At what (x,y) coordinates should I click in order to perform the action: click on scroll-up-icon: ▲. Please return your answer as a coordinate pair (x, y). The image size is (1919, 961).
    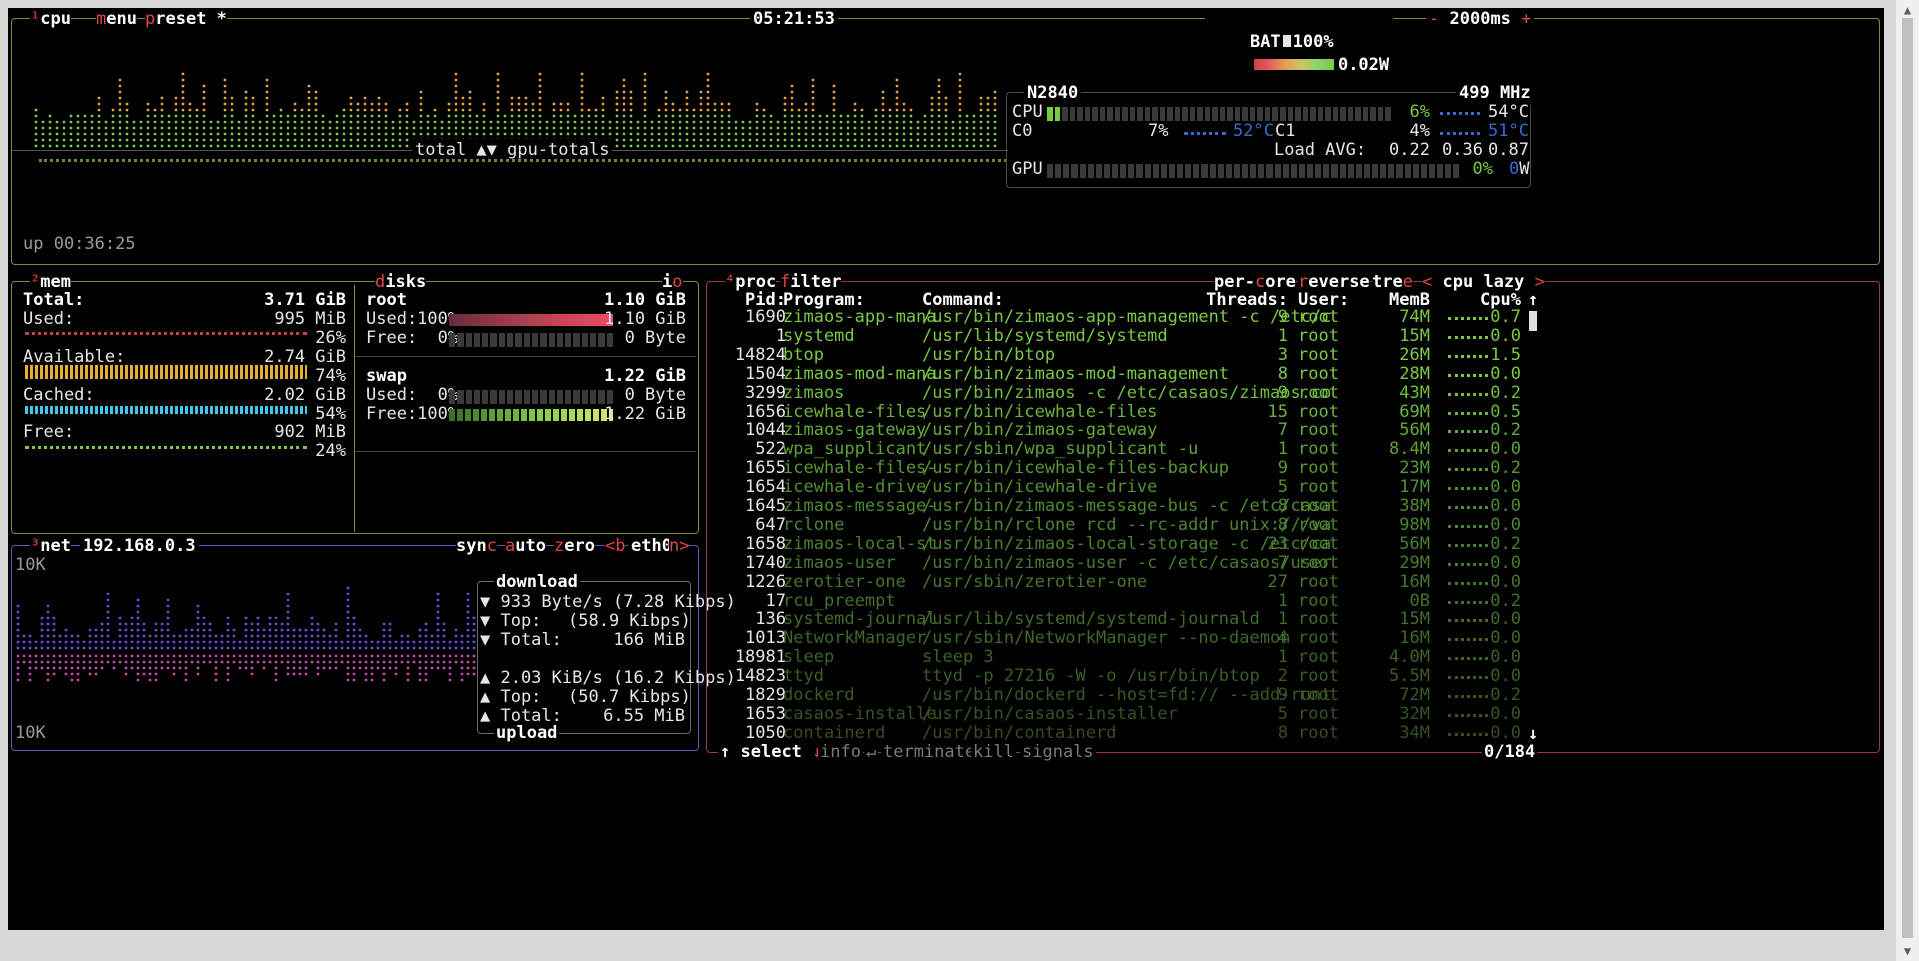
    Looking at the image, I should click on (1907, 10).